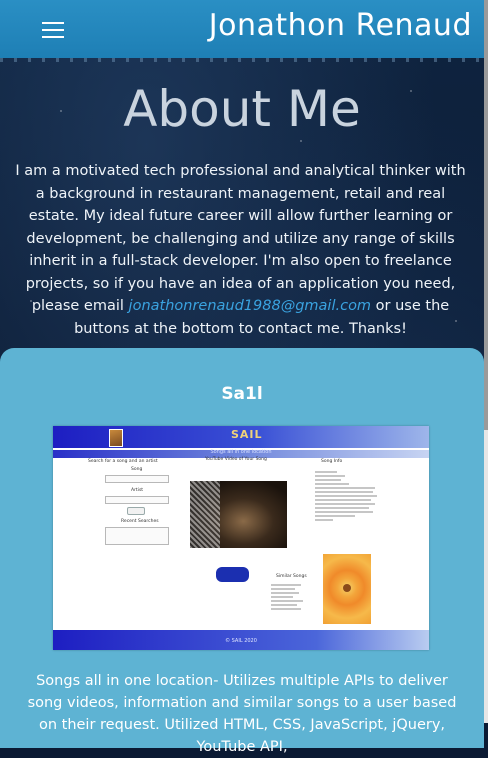 The height and width of the screenshot is (758, 488). What do you see at coordinates (236, 459) in the screenshot?
I see `screenshot-video-title: YouTube Video of Your Song` at bounding box center [236, 459].